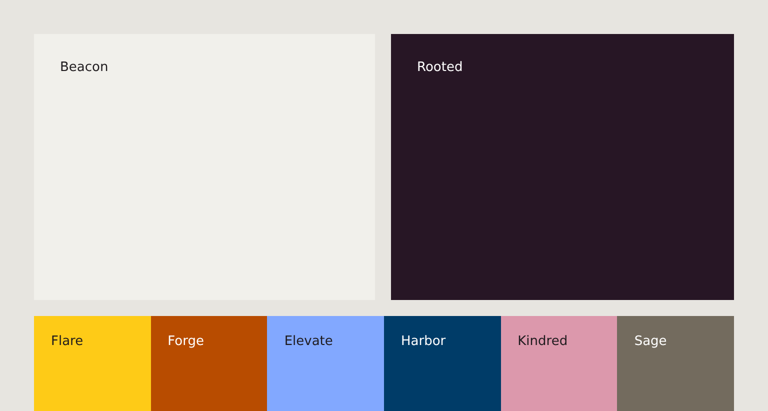  I want to click on swatch-label: Flare, so click(67, 341).